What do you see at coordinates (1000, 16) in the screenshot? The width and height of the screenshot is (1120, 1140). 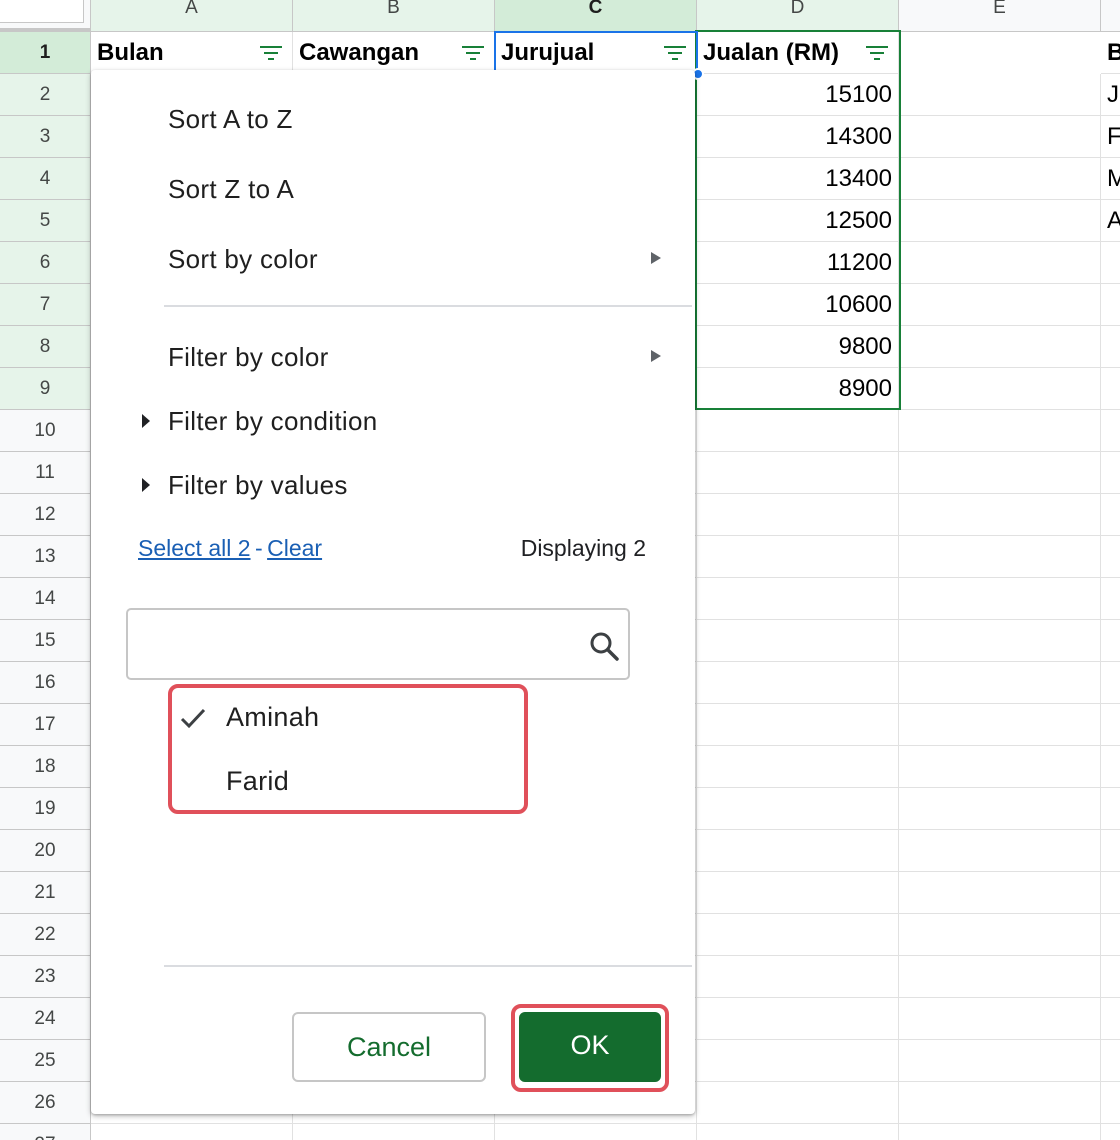 I see `column-header-e: E` at bounding box center [1000, 16].